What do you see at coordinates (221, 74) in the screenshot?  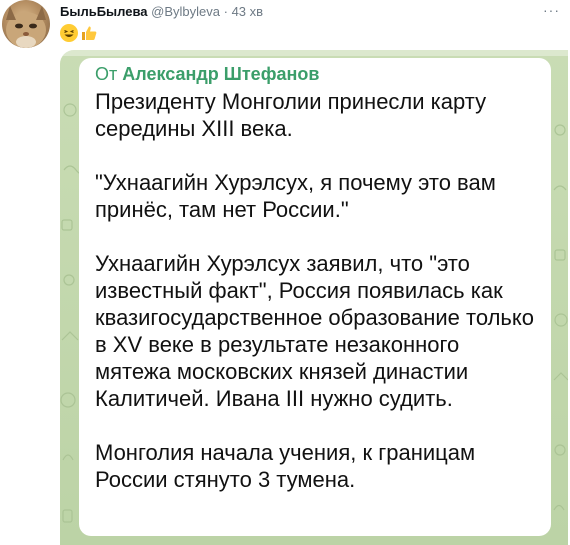 I see `forward-author: Александр Штефанов` at bounding box center [221, 74].